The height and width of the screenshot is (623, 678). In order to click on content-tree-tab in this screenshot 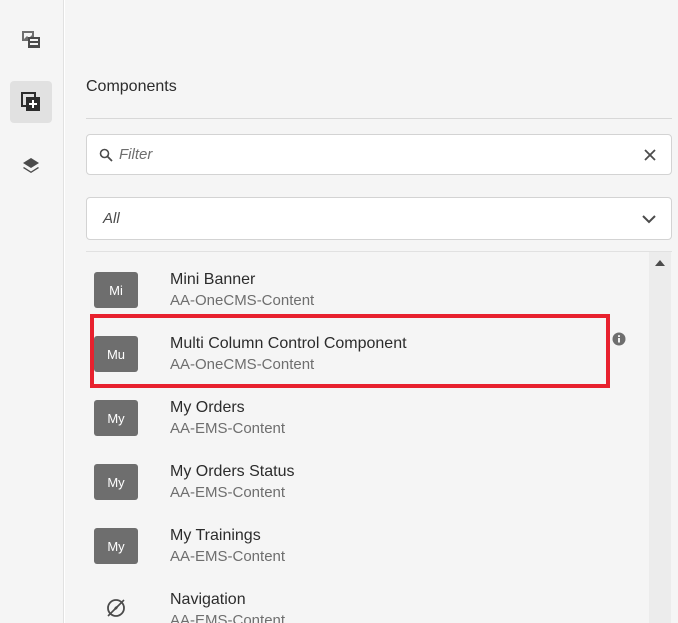, I will do `click(31, 166)`.